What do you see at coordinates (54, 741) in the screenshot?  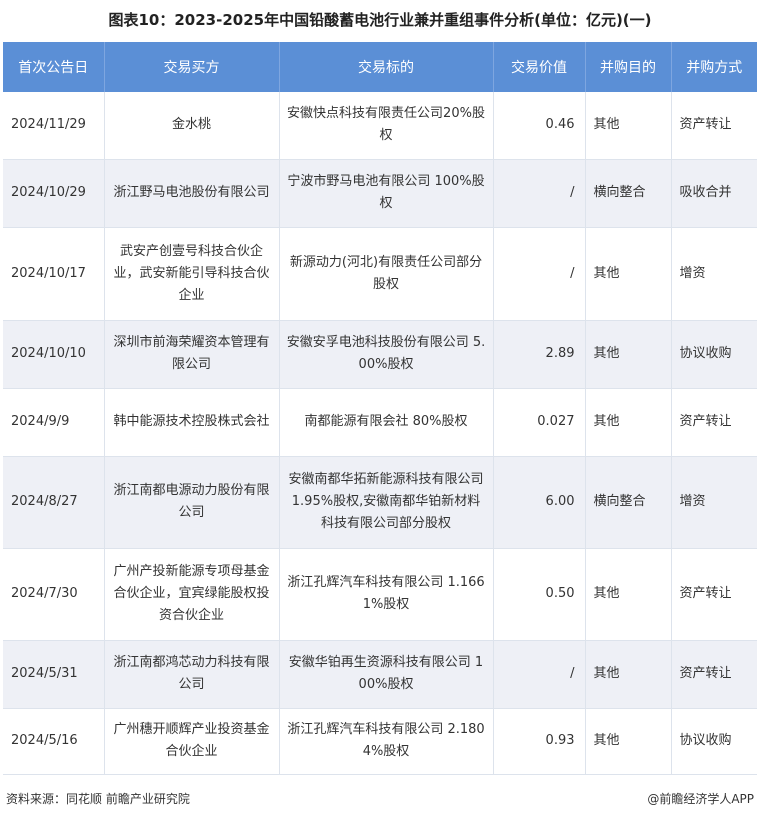 I see `cell-date: 2024/5/16` at bounding box center [54, 741].